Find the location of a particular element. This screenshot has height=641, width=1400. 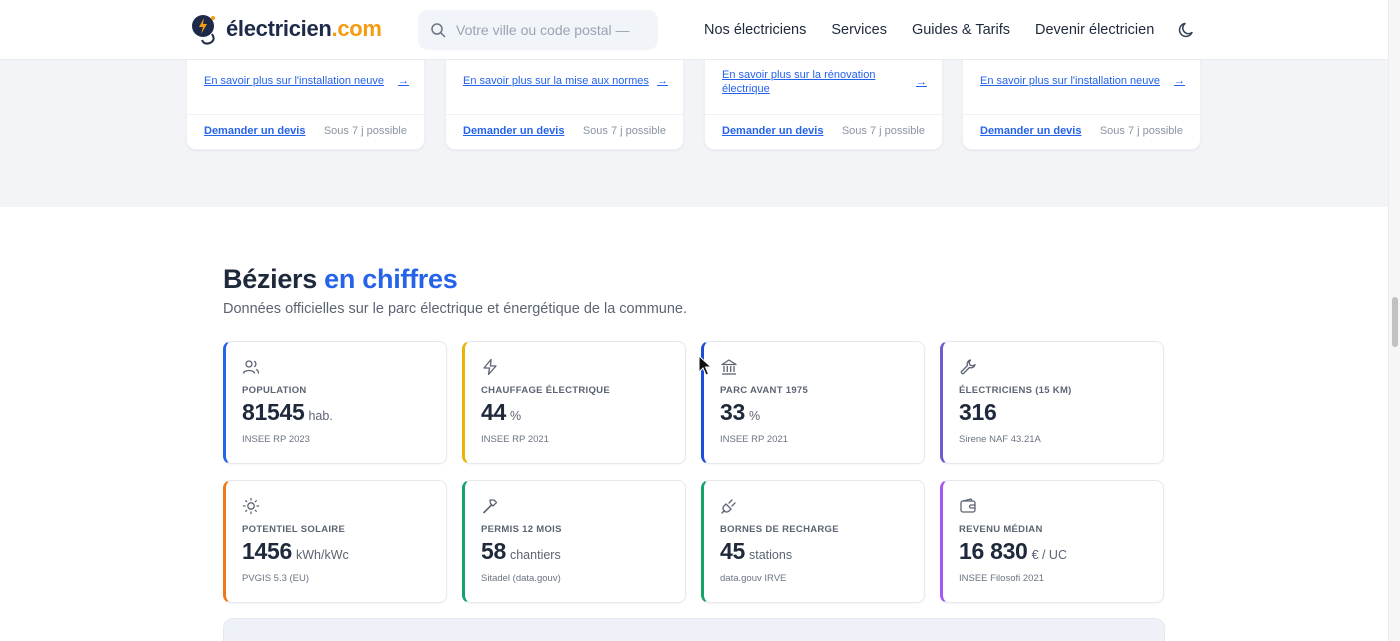

bolt-icon is located at coordinates (490, 367).